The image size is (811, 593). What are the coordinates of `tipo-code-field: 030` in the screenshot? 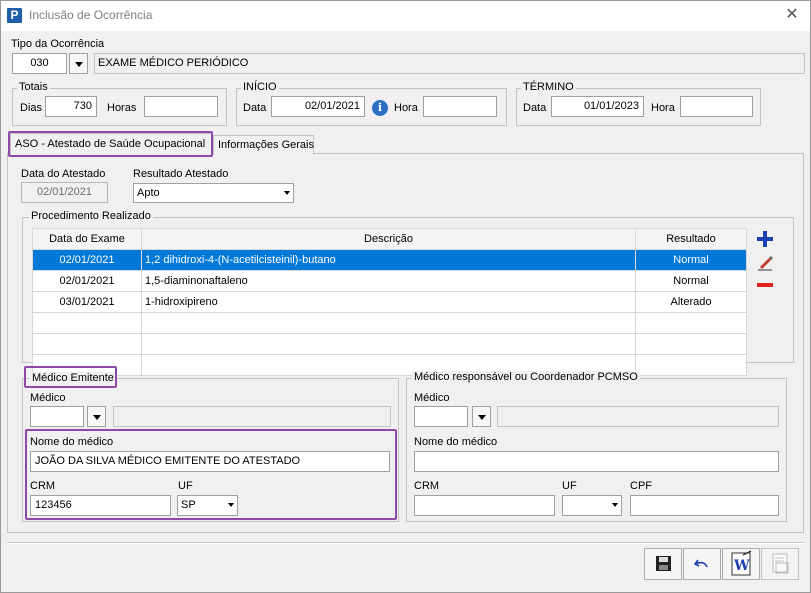 It's located at (39, 63).